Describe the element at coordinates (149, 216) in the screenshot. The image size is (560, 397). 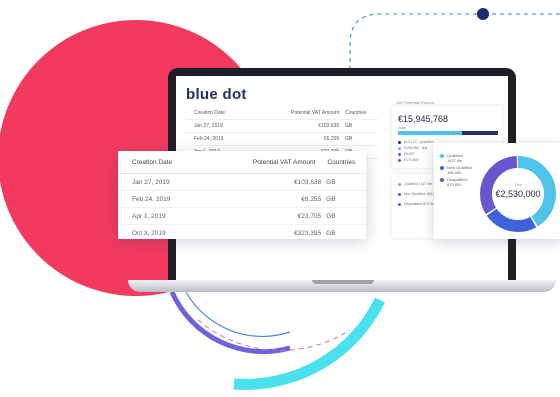
I see `cell-date: Apr 1, 2019` at that location.